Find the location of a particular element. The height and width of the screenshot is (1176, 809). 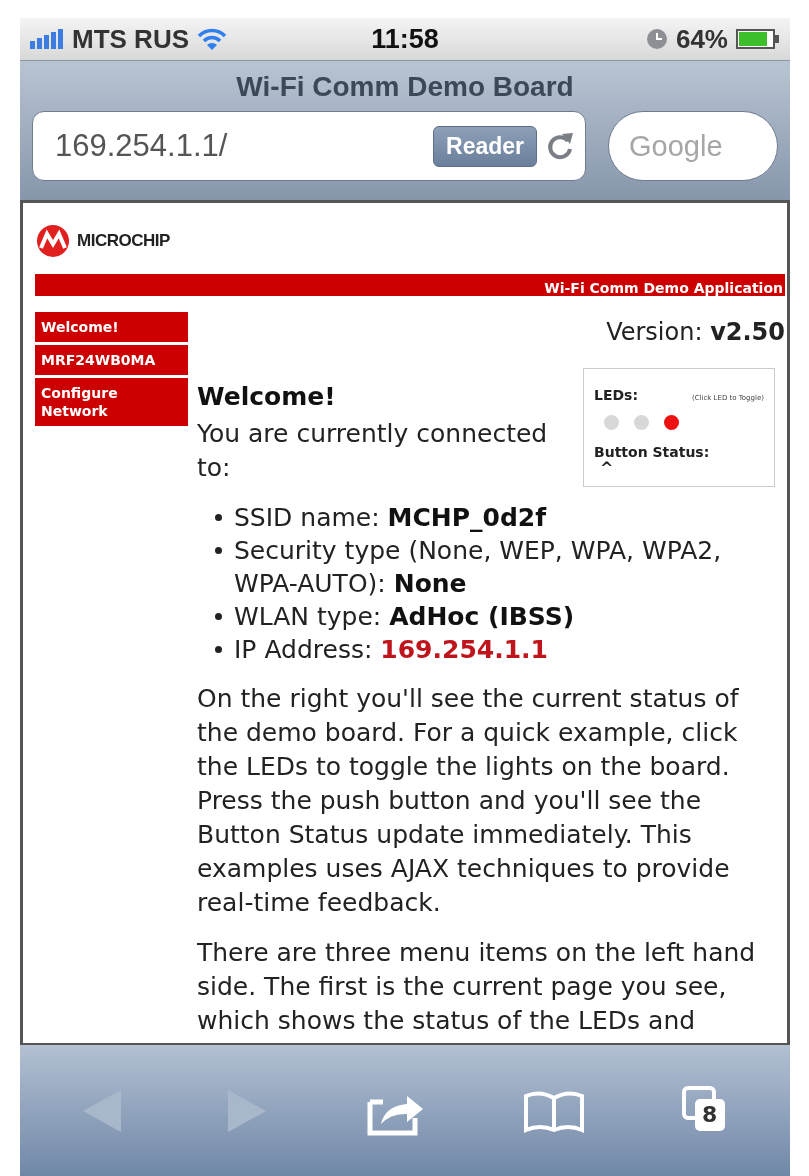

clock-time: 11:58 is located at coordinates (405, 39).